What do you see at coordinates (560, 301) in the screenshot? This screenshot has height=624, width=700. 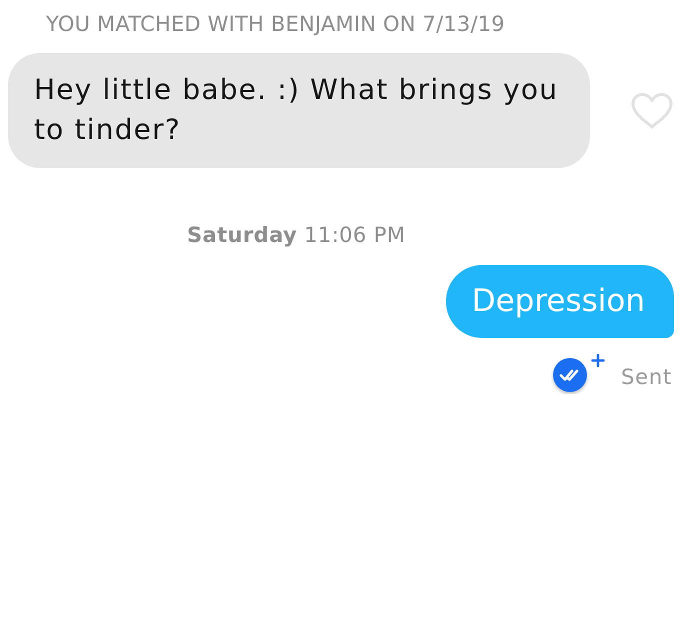 I see `sent-message-bubble: Depression` at bounding box center [560, 301].